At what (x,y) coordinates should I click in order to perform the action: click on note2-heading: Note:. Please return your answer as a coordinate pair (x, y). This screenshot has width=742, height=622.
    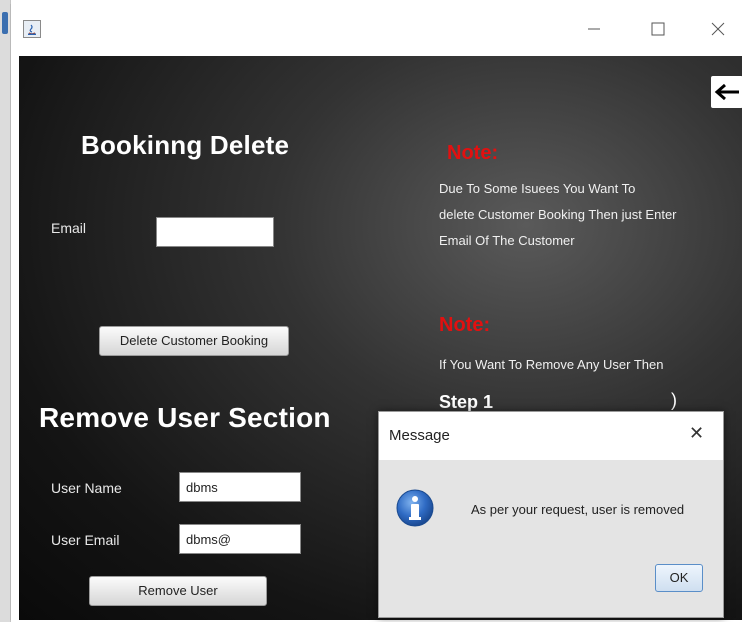
    Looking at the image, I should click on (465, 325).